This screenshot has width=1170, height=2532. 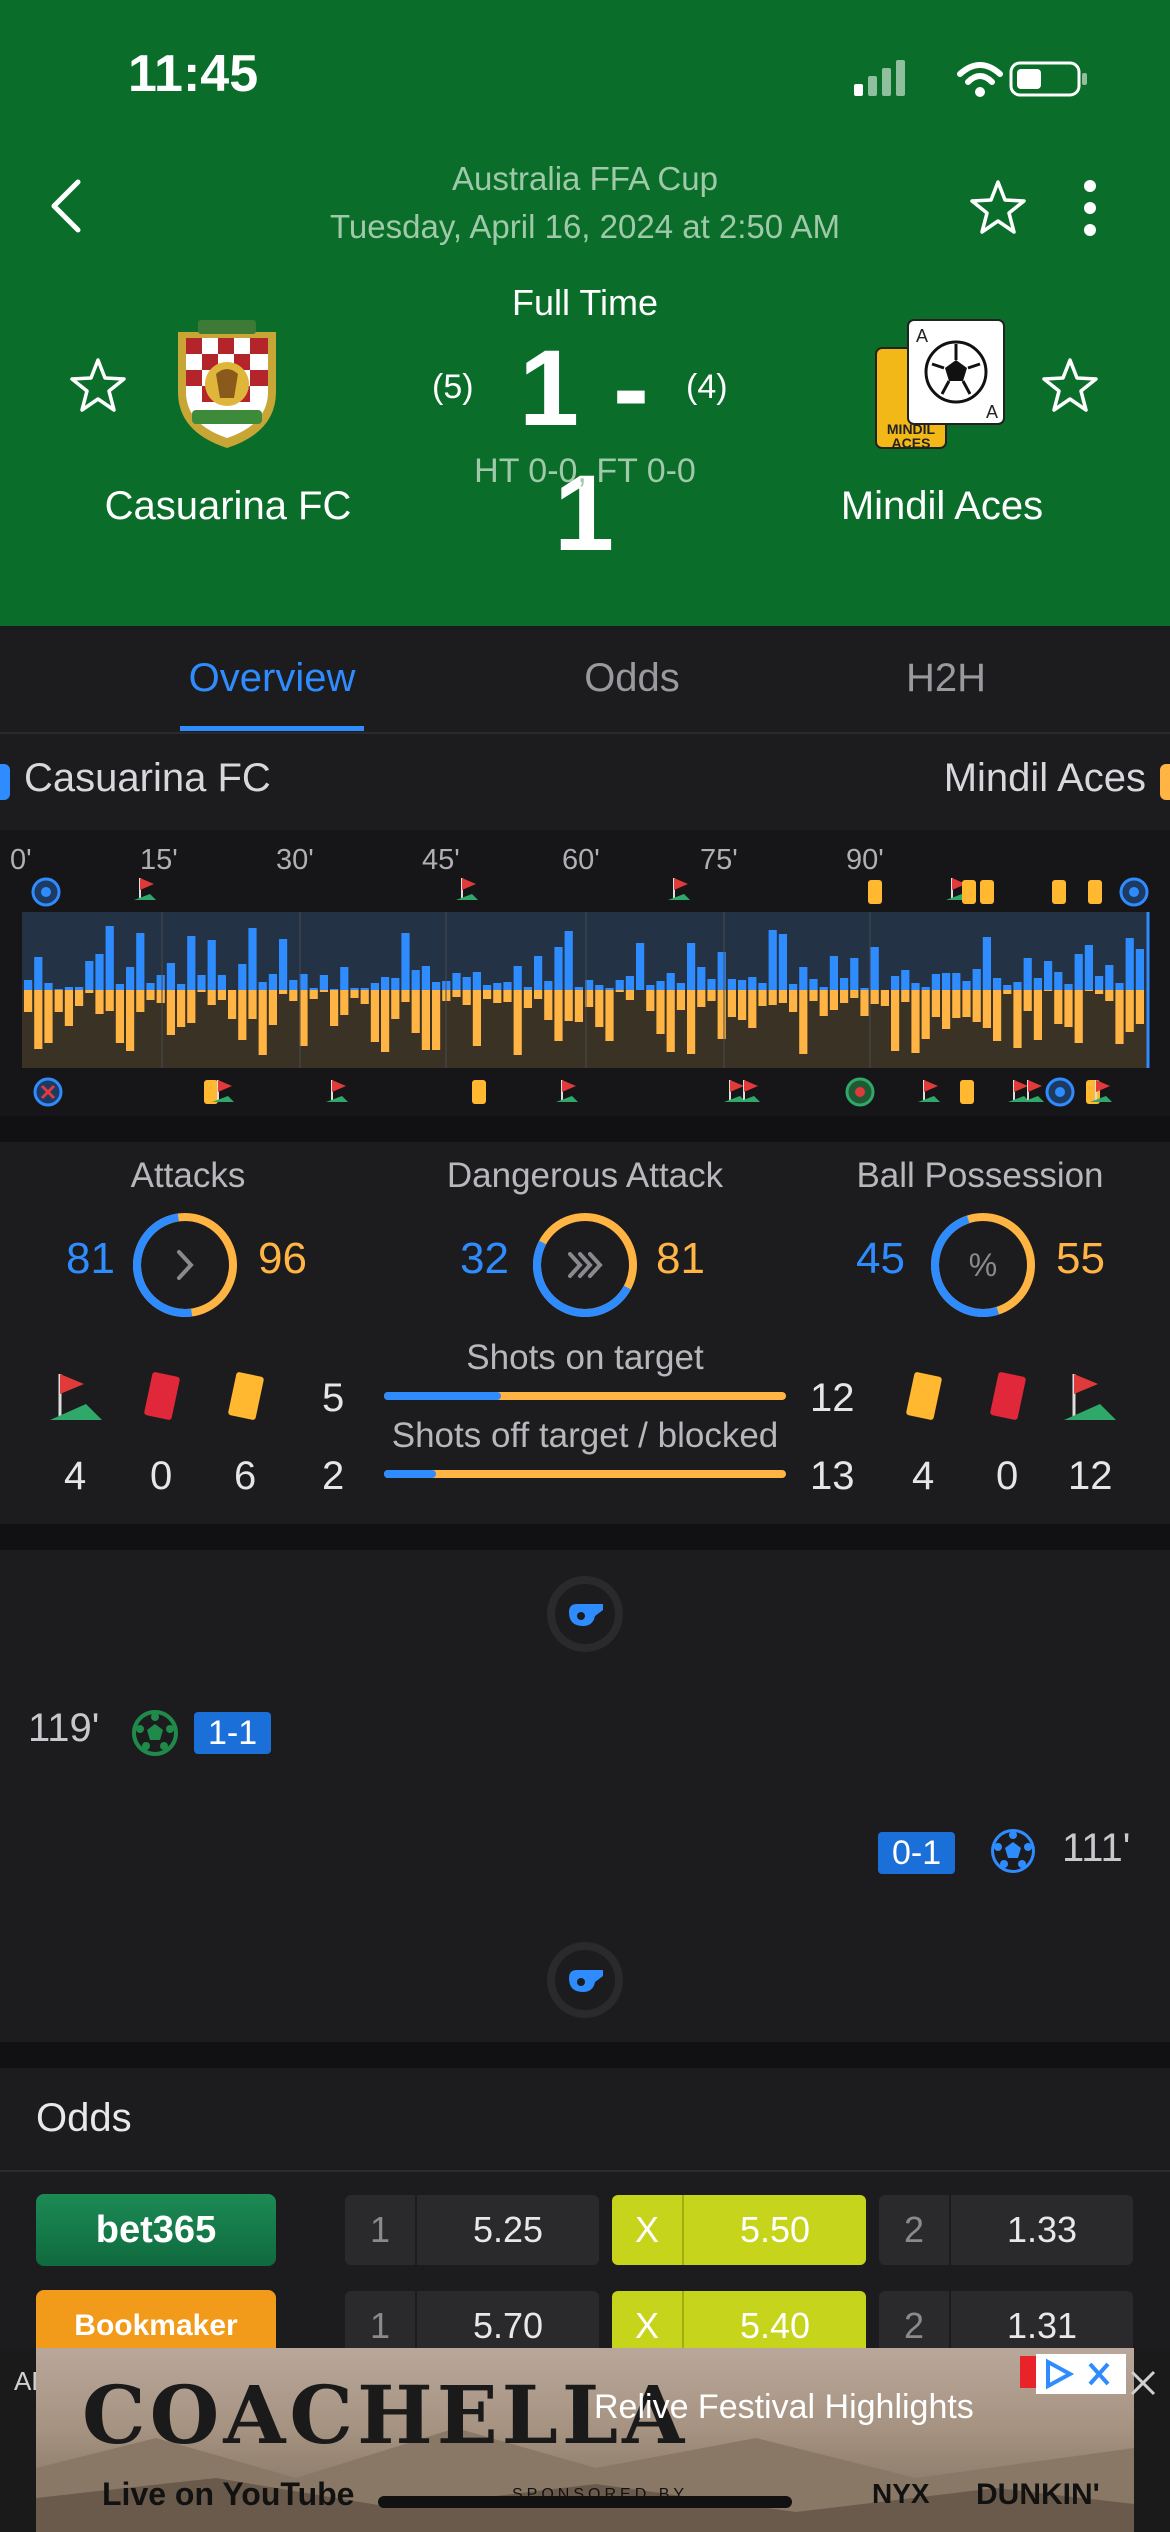 I want to click on possession-away: 55, so click(x=1080, y=1258).